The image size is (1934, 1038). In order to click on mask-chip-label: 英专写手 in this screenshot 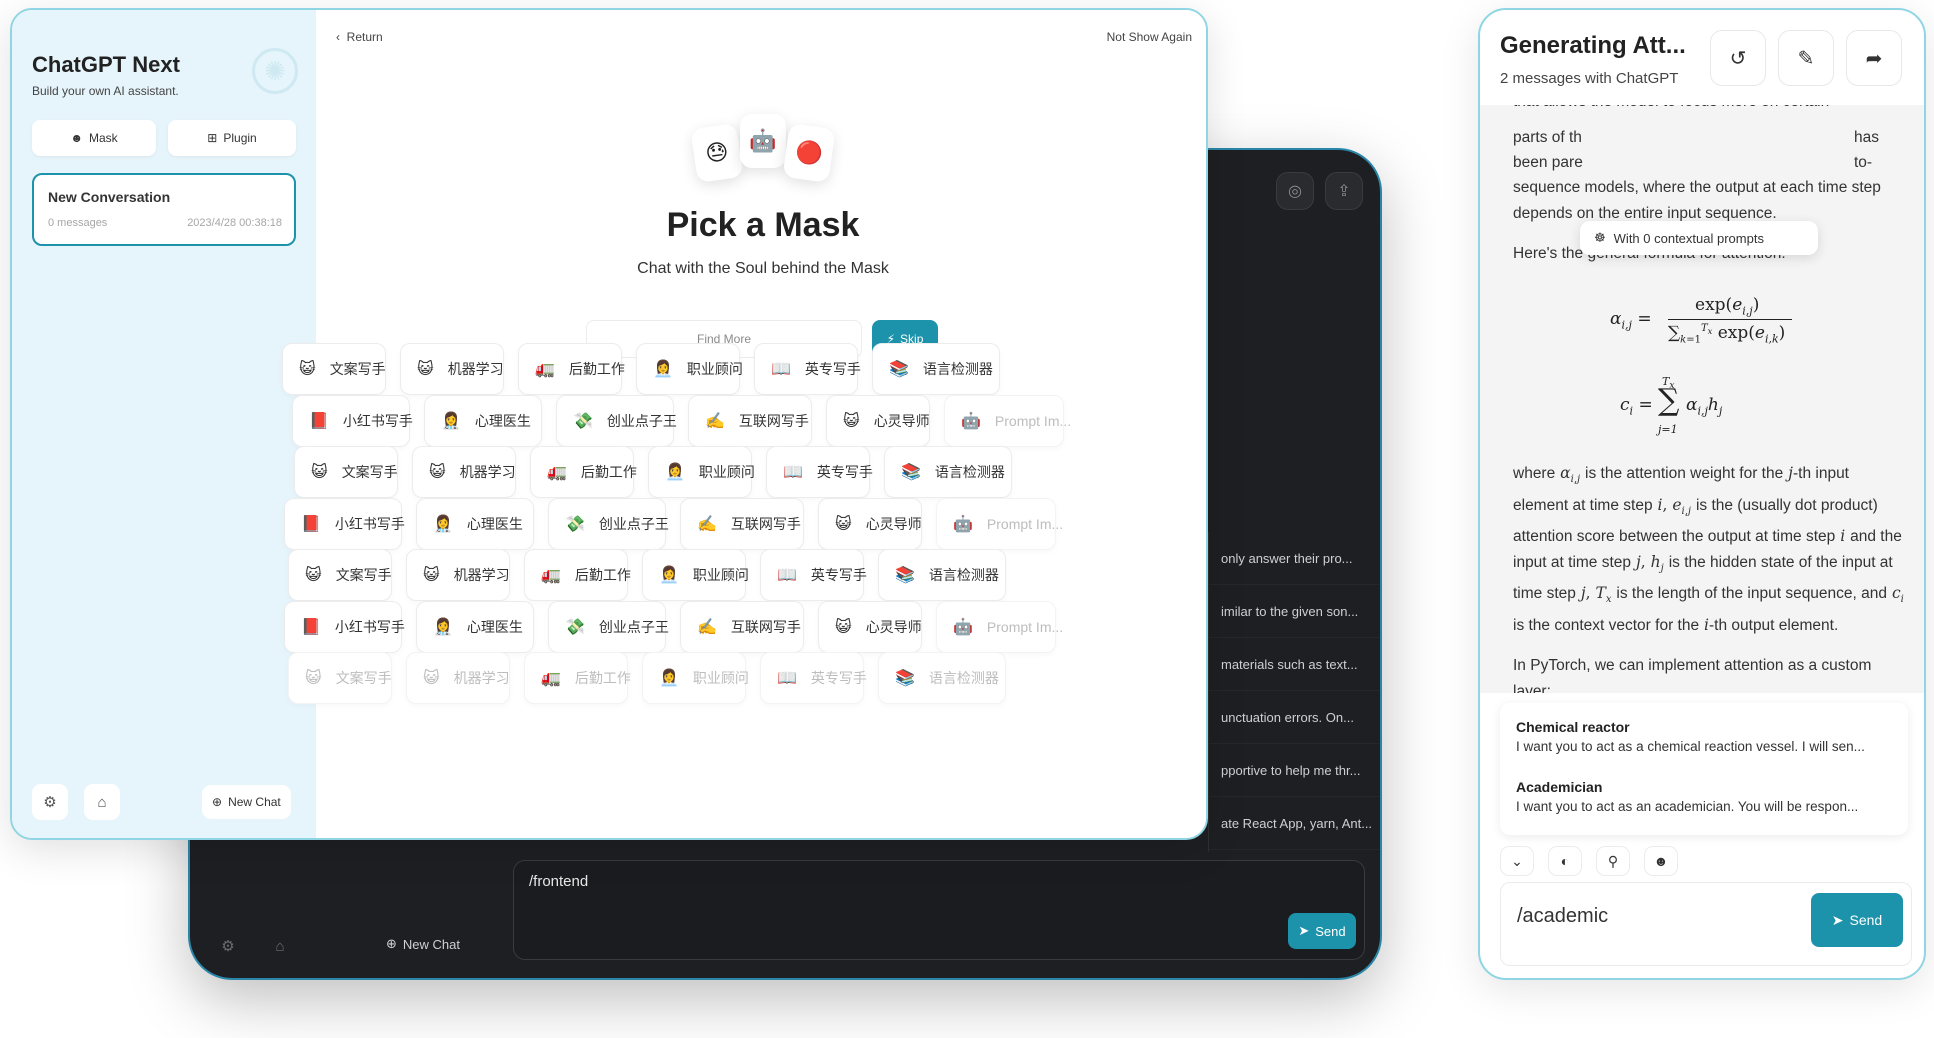, I will do `click(838, 575)`.